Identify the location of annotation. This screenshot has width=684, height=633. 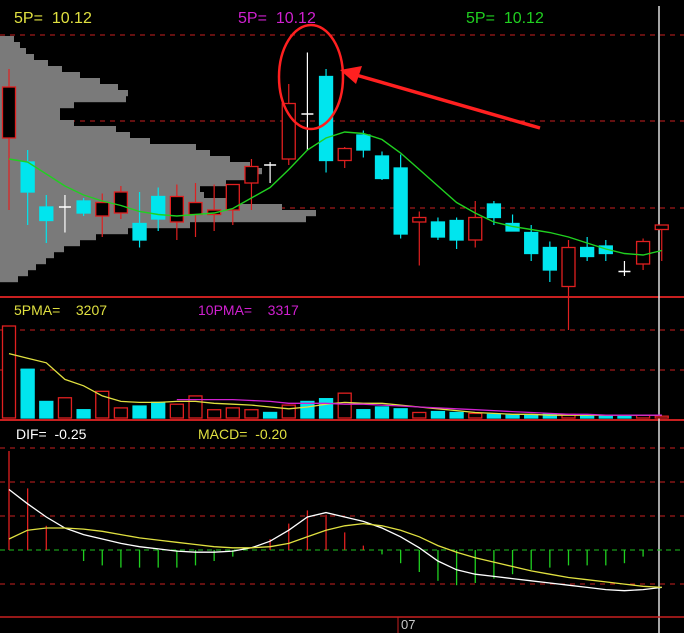
(409, 77).